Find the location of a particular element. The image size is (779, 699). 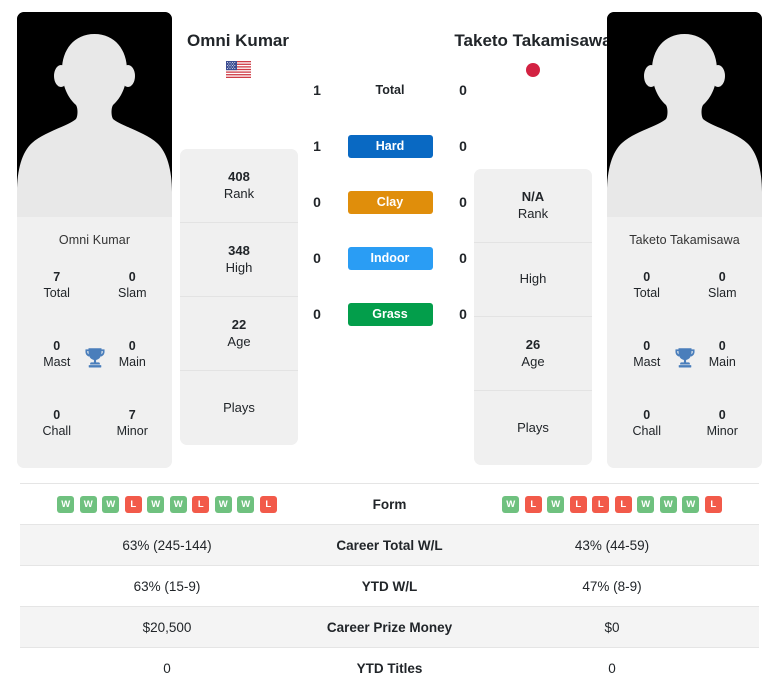

surface-label-hard: Hard is located at coordinates (390, 146).